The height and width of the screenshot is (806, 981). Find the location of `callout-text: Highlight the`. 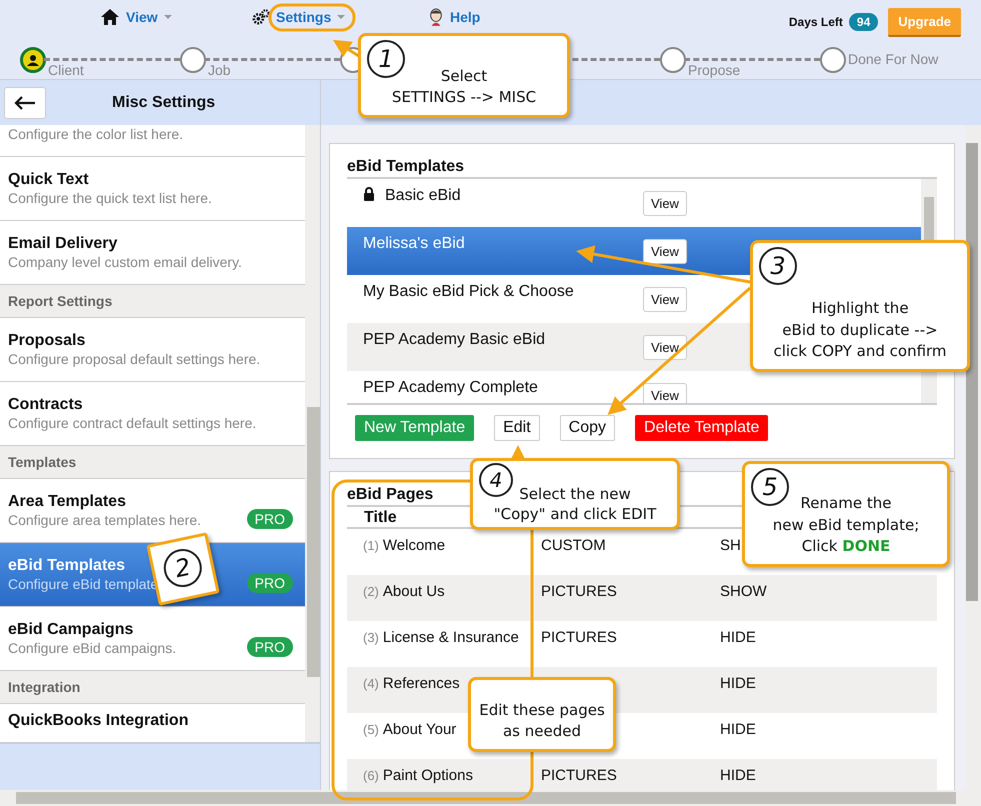

callout-text: Highlight the is located at coordinates (860, 308).